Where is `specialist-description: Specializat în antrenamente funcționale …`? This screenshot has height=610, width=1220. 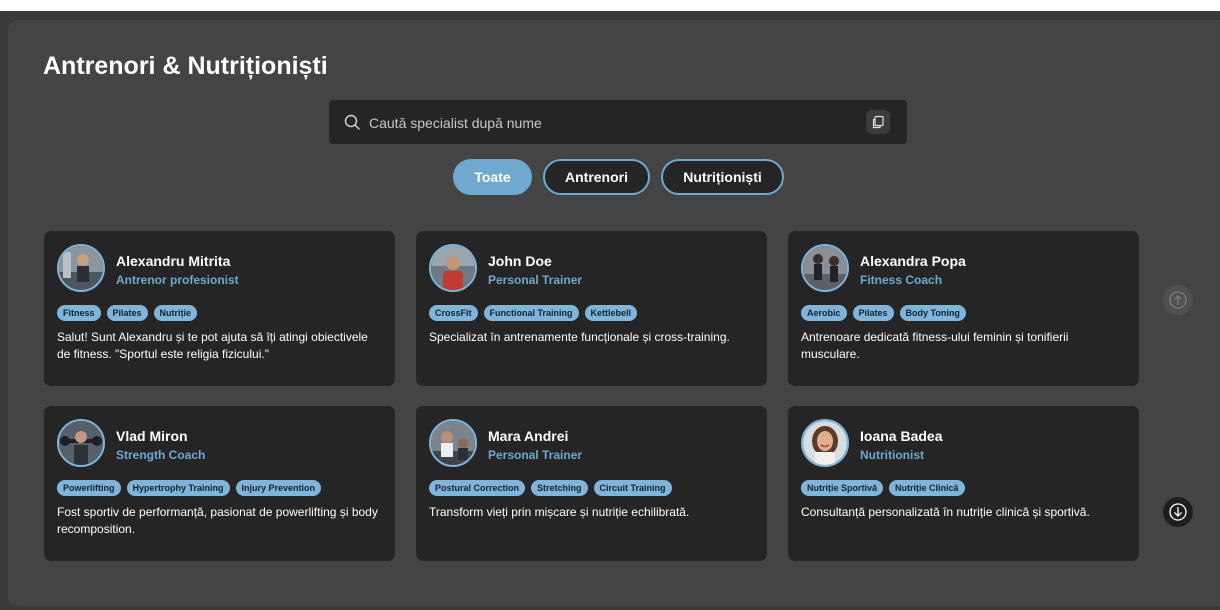 specialist-description: Specializat în antrenamente funcționale … is located at coordinates (579, 337).